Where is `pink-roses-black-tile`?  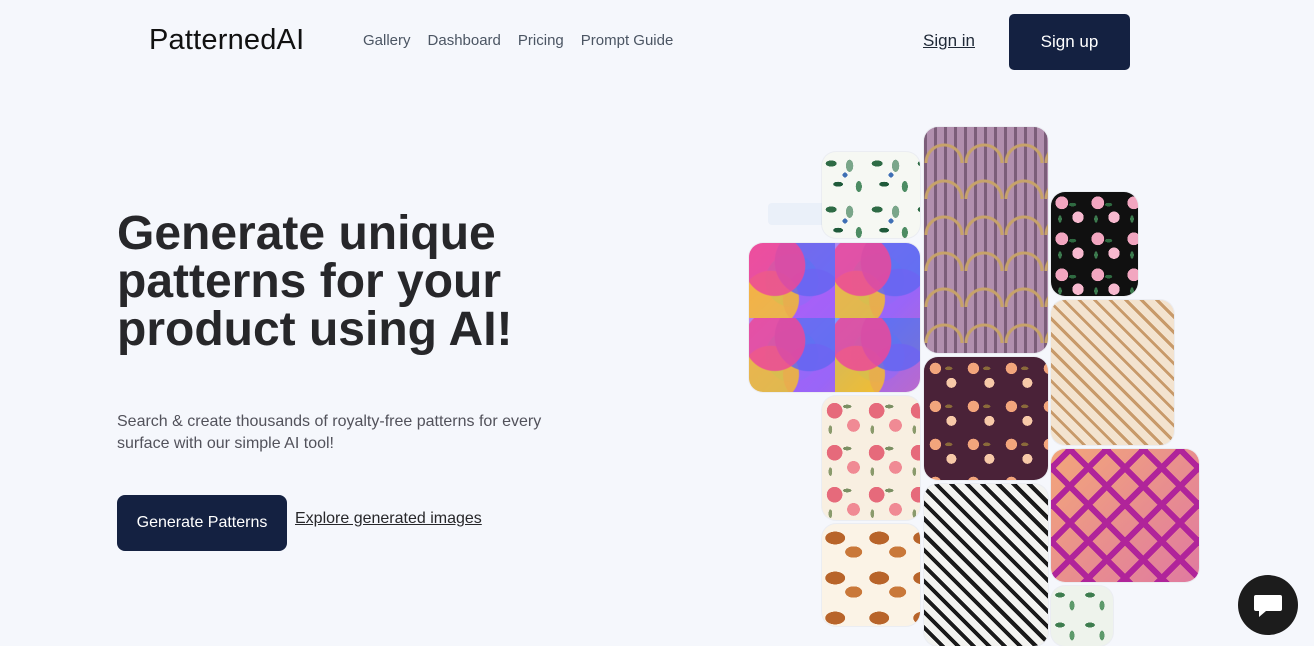 pink-roses-black-tile is located at coordinates (1094, 244).